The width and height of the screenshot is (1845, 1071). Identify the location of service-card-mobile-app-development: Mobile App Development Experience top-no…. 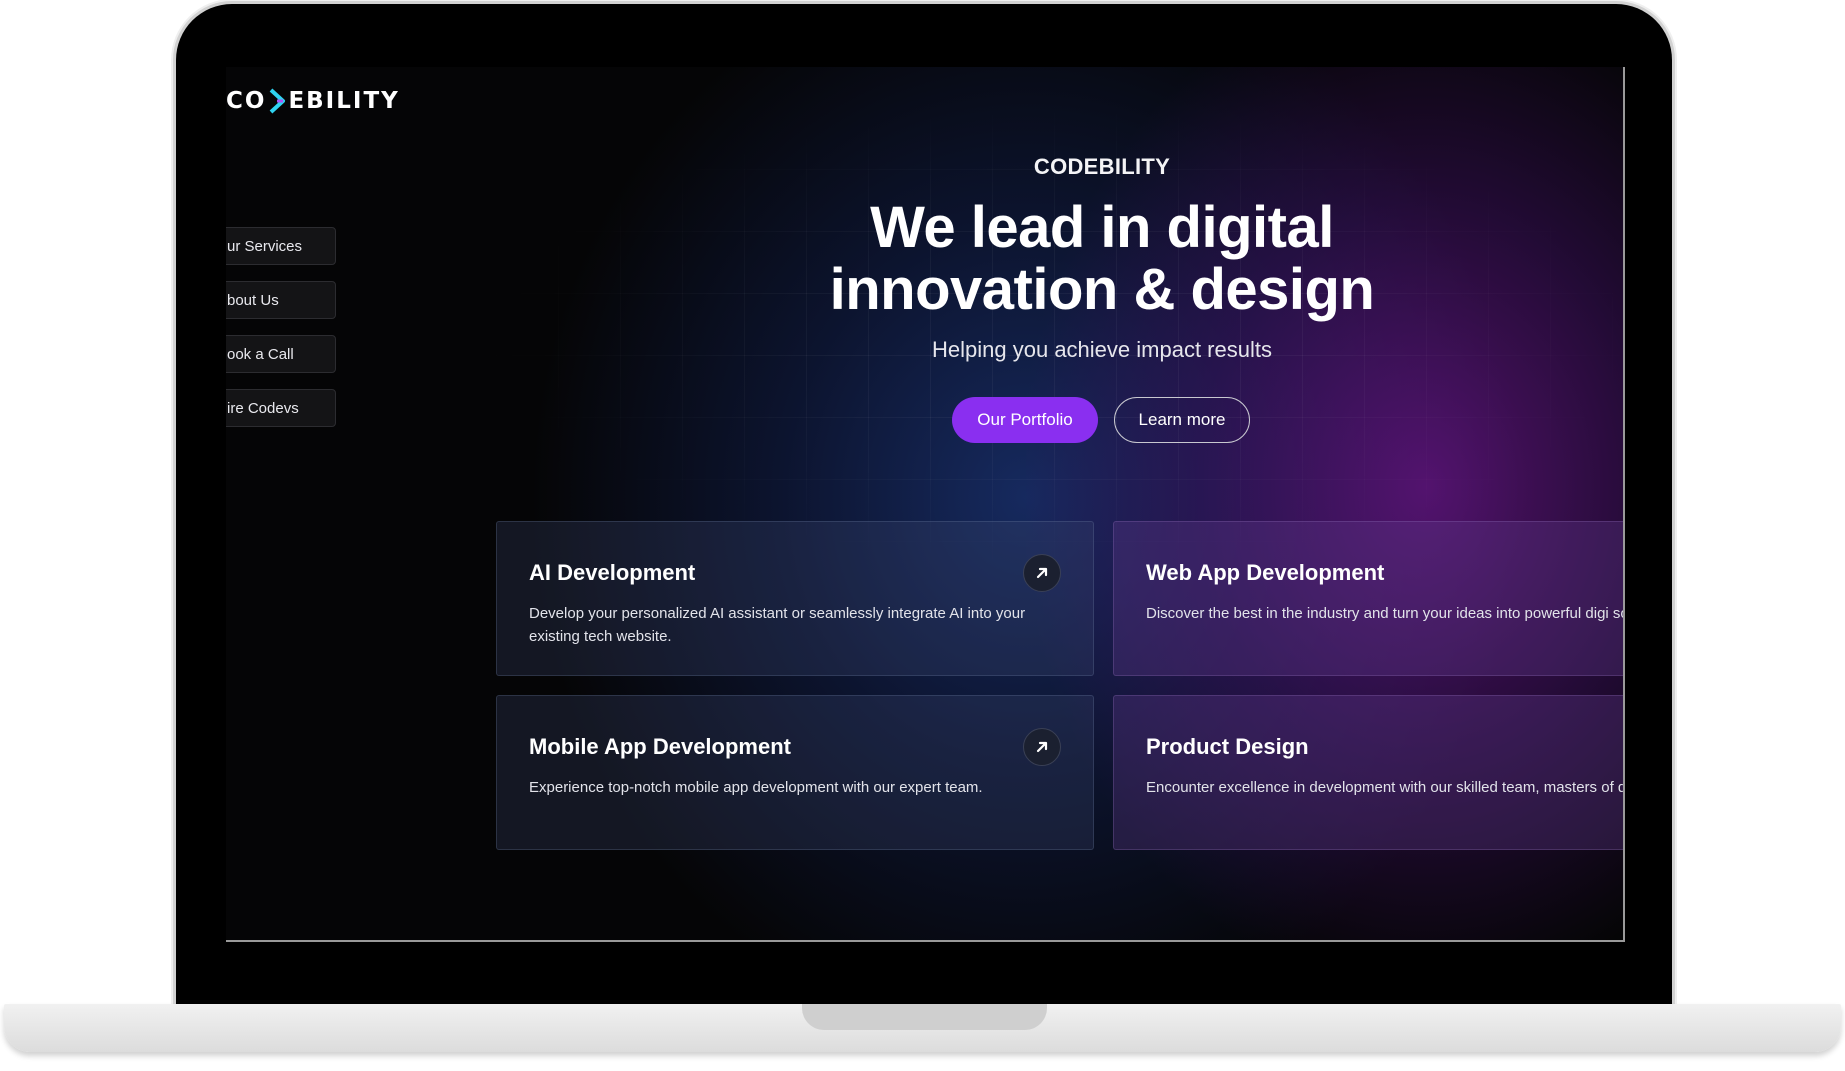
(795, 772).